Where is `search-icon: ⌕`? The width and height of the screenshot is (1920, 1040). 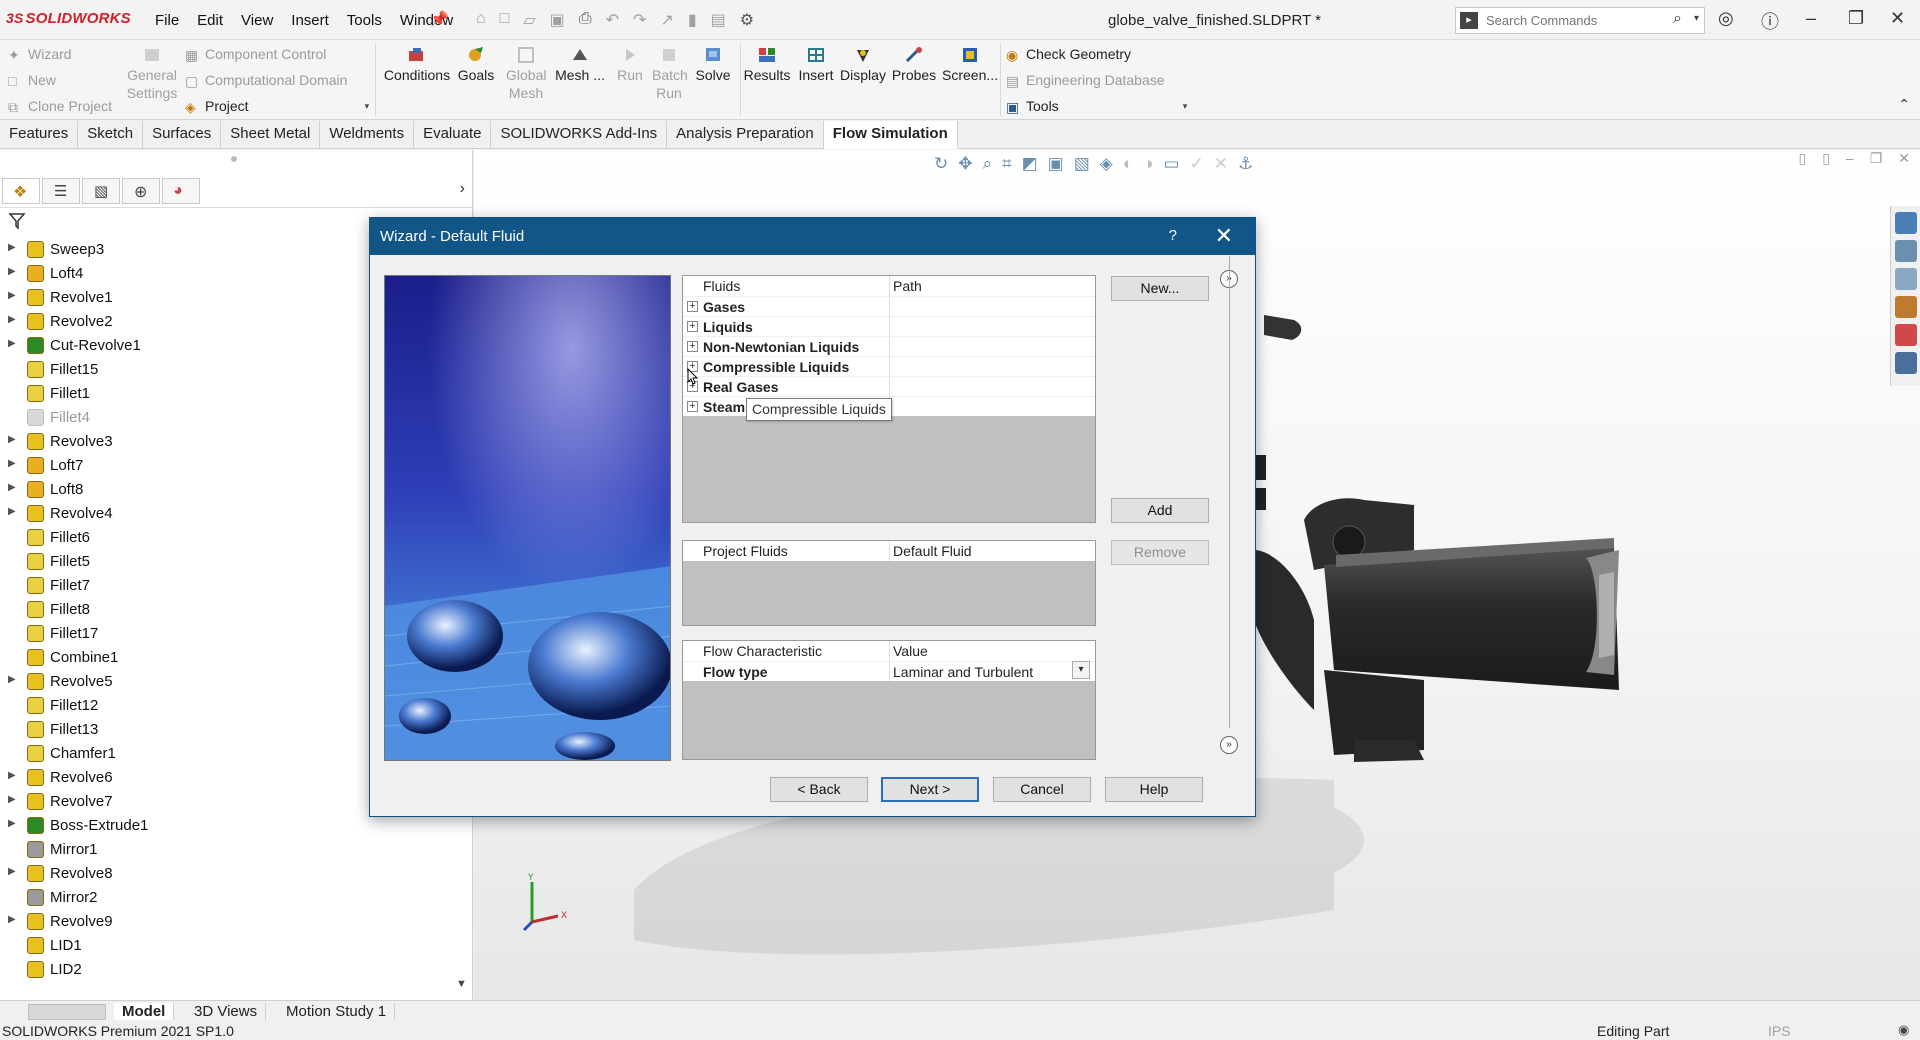
search-icon: ⌕ is located at coordinates (1677, 19).